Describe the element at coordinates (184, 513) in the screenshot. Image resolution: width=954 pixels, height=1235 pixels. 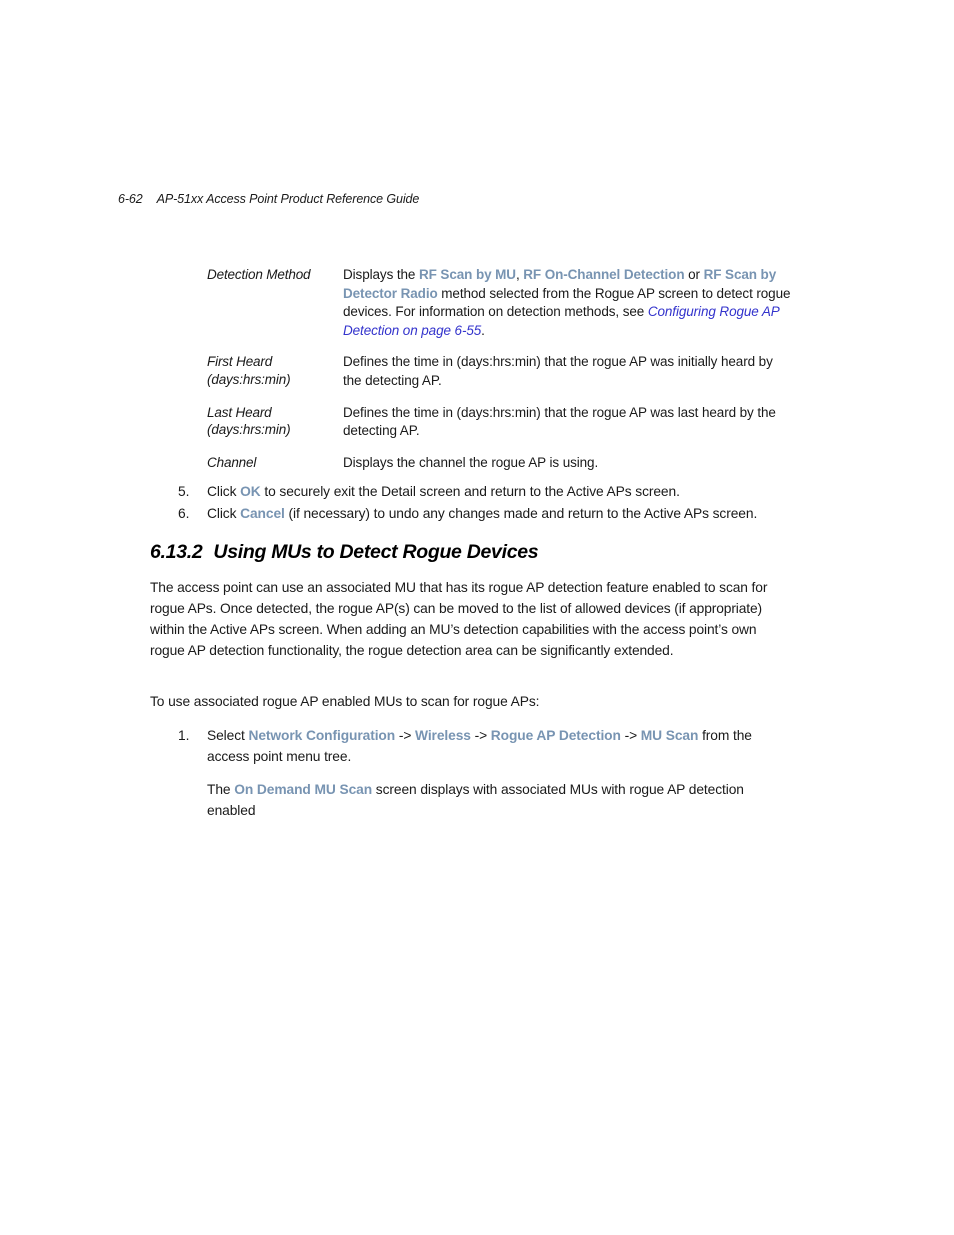
I see `step-marker: 6.` at that location.